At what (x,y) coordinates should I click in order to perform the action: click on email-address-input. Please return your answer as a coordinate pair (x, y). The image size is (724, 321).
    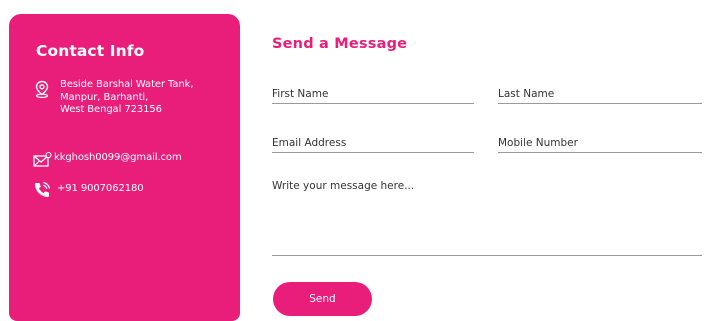
    Looking at the image, I should click on (373, 143).